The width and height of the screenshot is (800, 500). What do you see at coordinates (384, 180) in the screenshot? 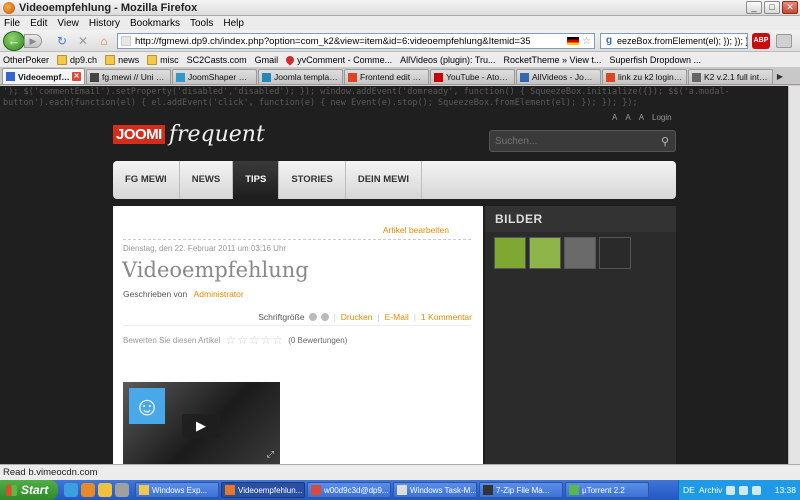
I see `nav-item-dein-mewi: DEIN MEWI` at bounding box center [384, 180].